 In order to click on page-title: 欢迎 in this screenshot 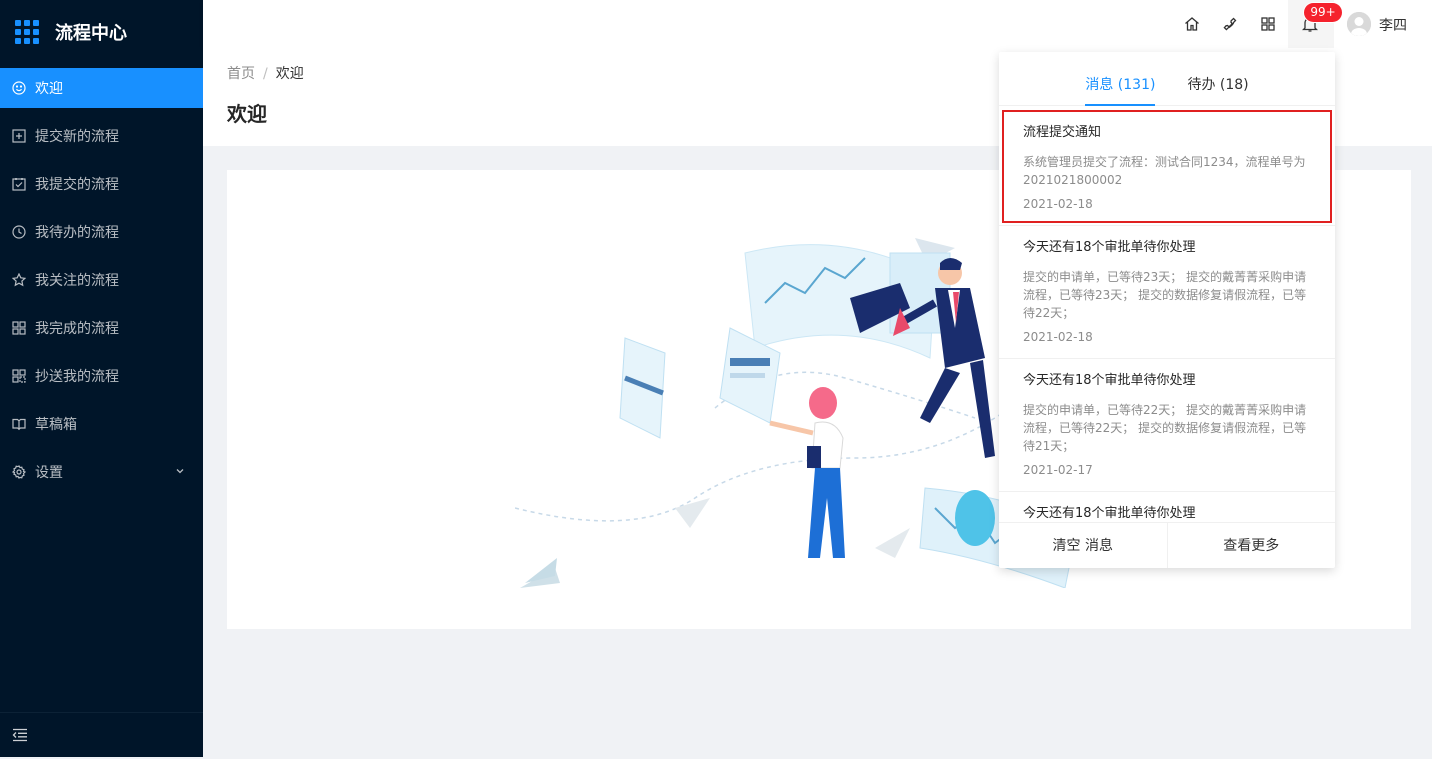, I will do `click(247, 114)`.